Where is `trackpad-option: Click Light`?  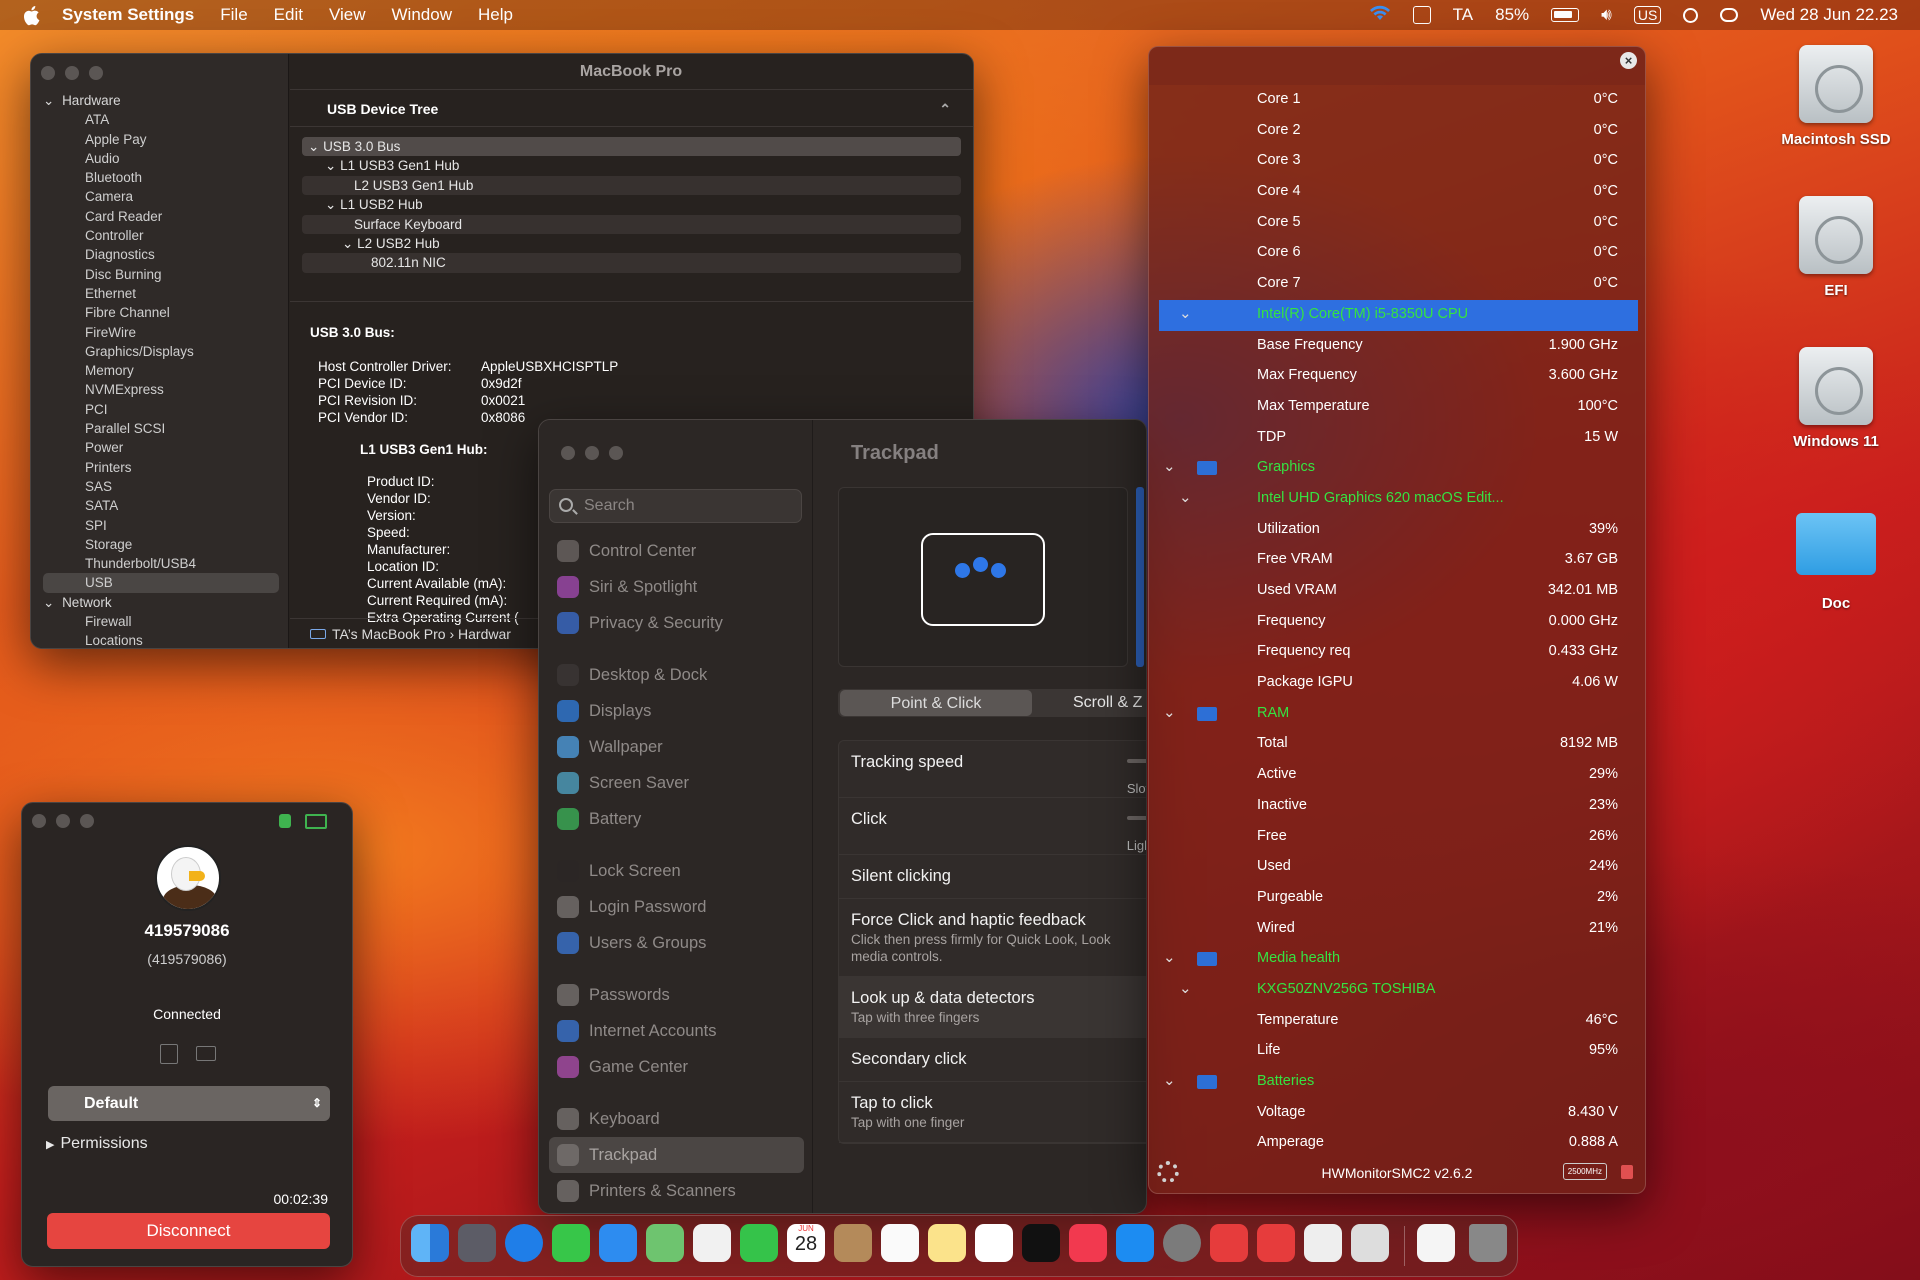 trackpad-option: Click Light is located at coordinates (992, 826).